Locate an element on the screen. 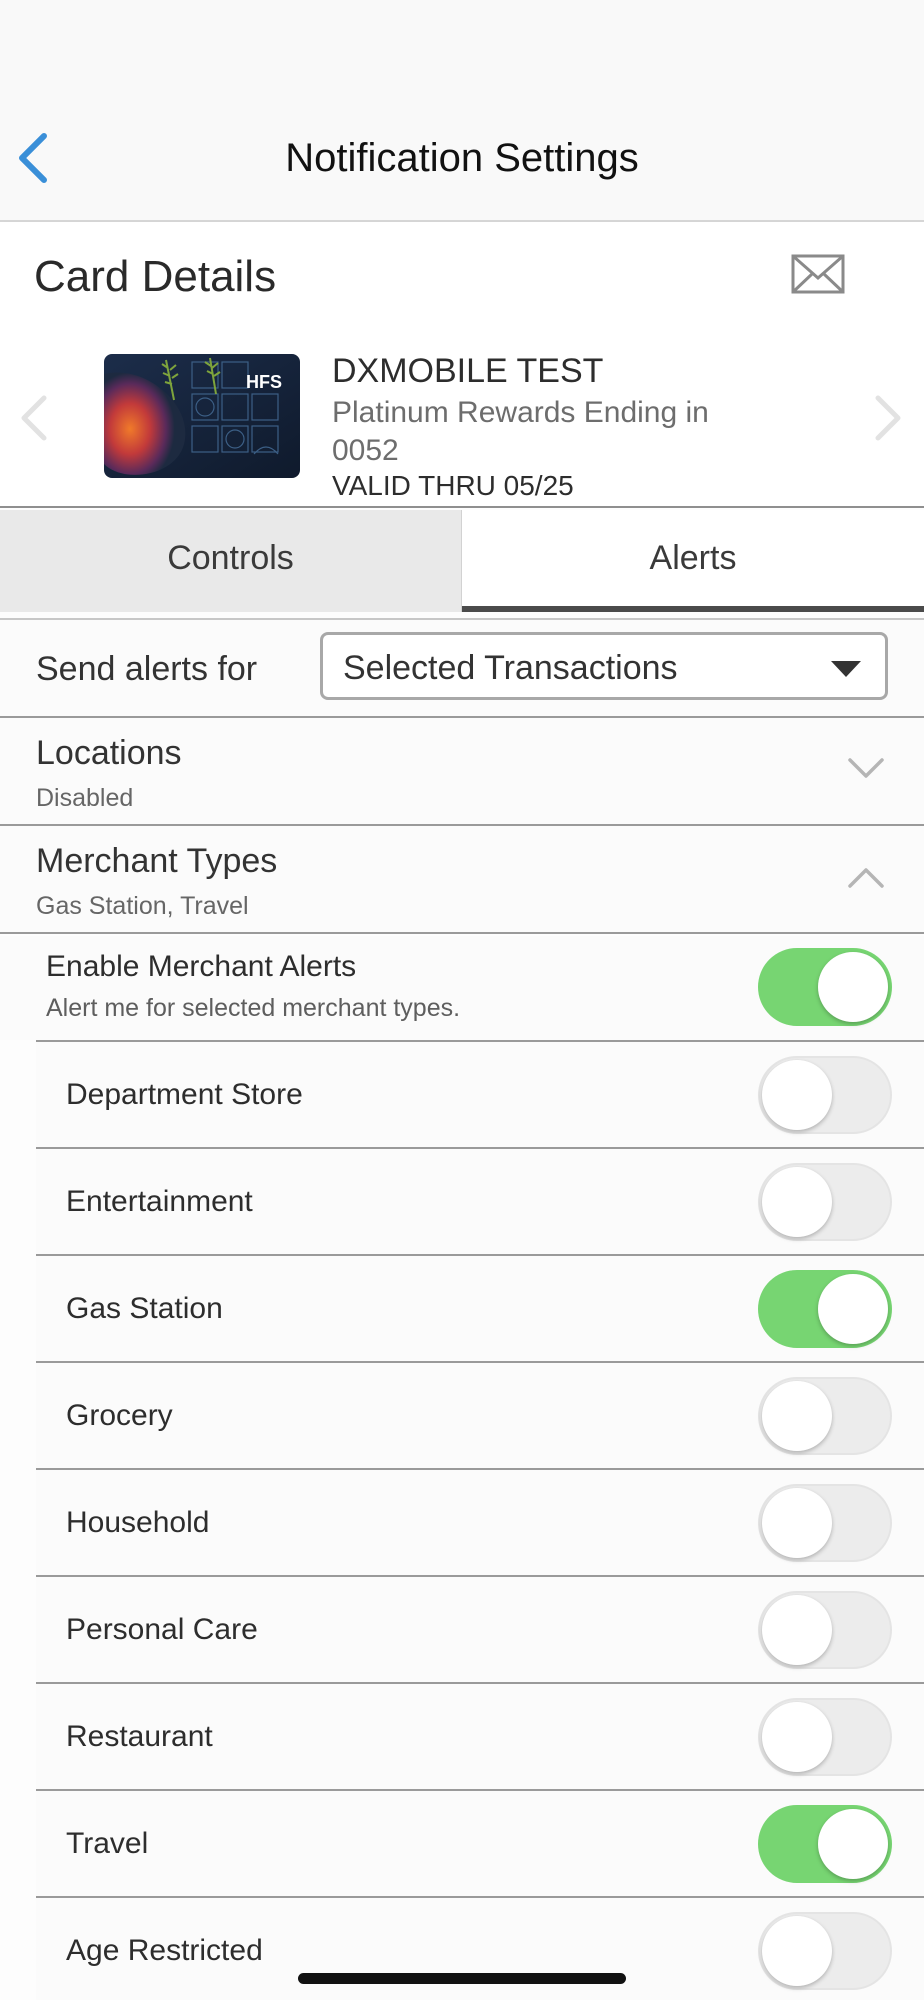  household-toggle is located at coordinates (825, 1523).